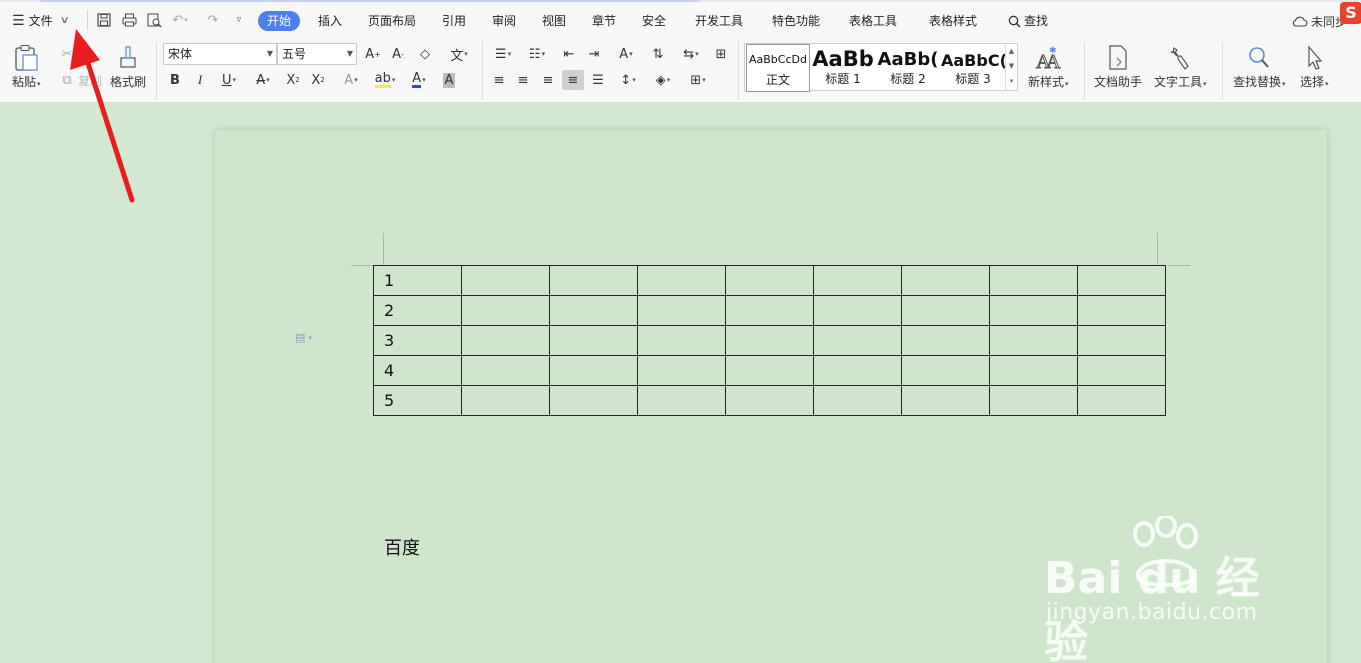 The image size is (1361, 663). I want to click on shrink-font-icon: A-, so click(398, 54).